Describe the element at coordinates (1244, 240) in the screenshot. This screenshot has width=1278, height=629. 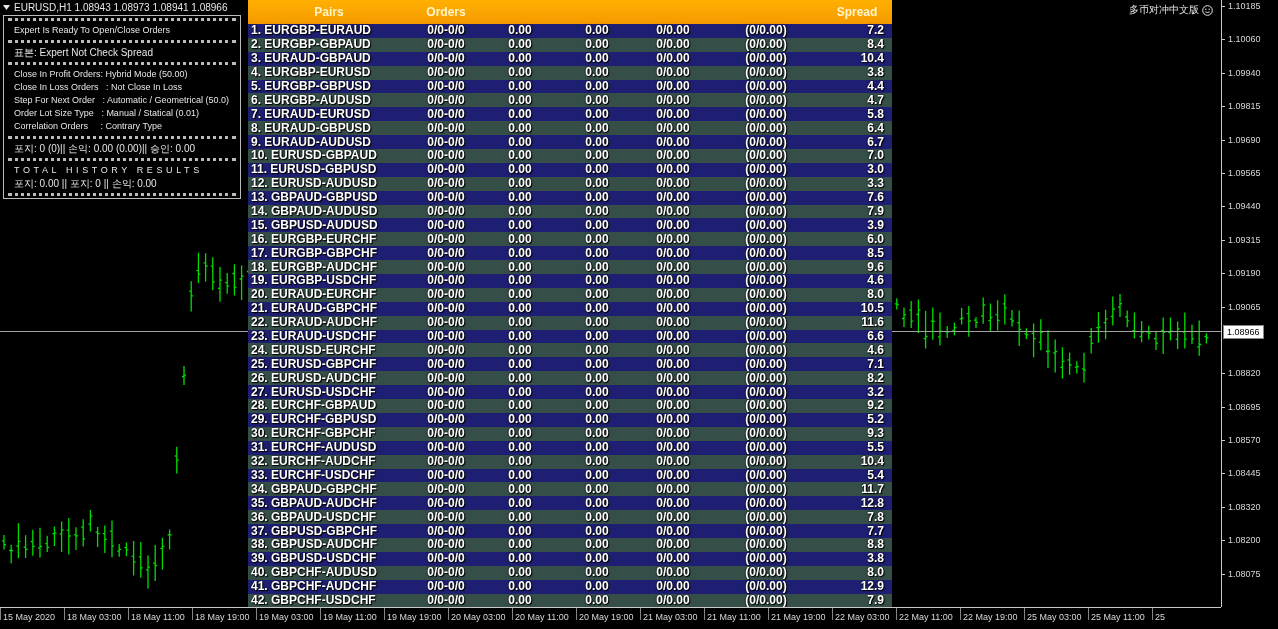
I see `price-label: 1.09315` at that location.